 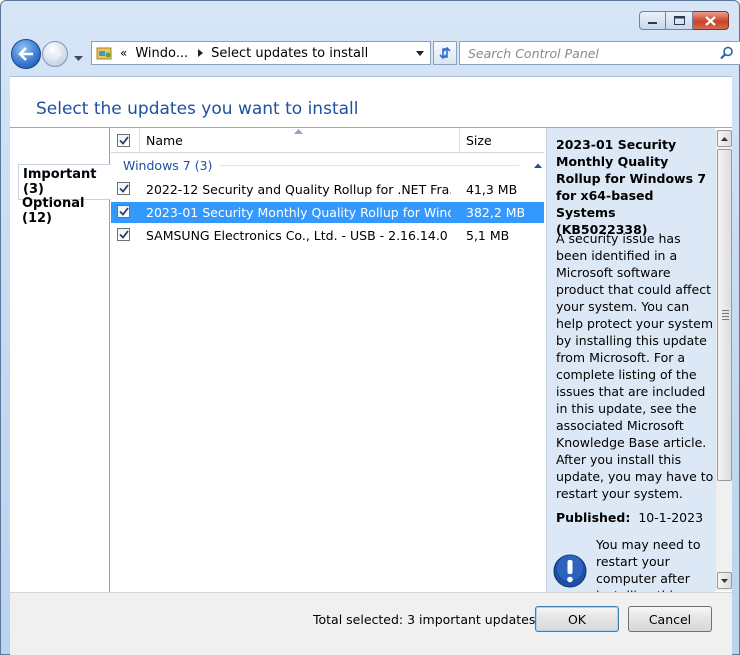 What do you see at coordinates (168, 165) in the screenshot?
I see `group-label: Windows 7 (3)` at bounding box center [168, 165].